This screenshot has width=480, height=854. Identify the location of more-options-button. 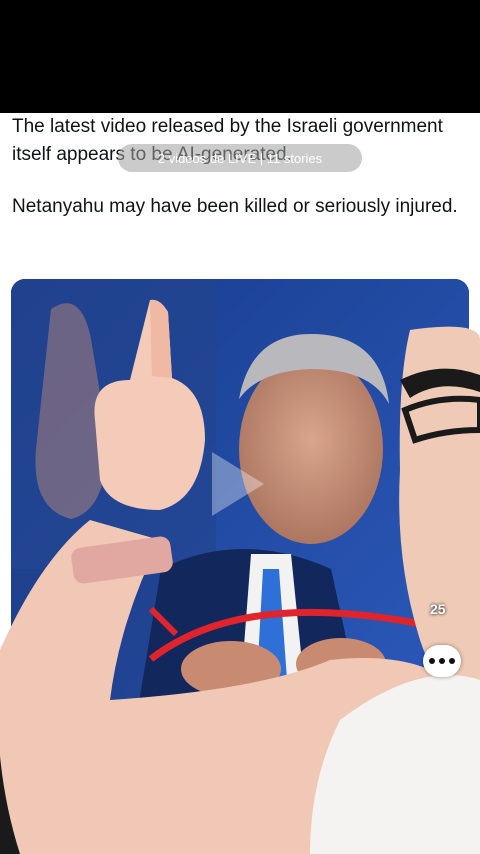
(442, 661).